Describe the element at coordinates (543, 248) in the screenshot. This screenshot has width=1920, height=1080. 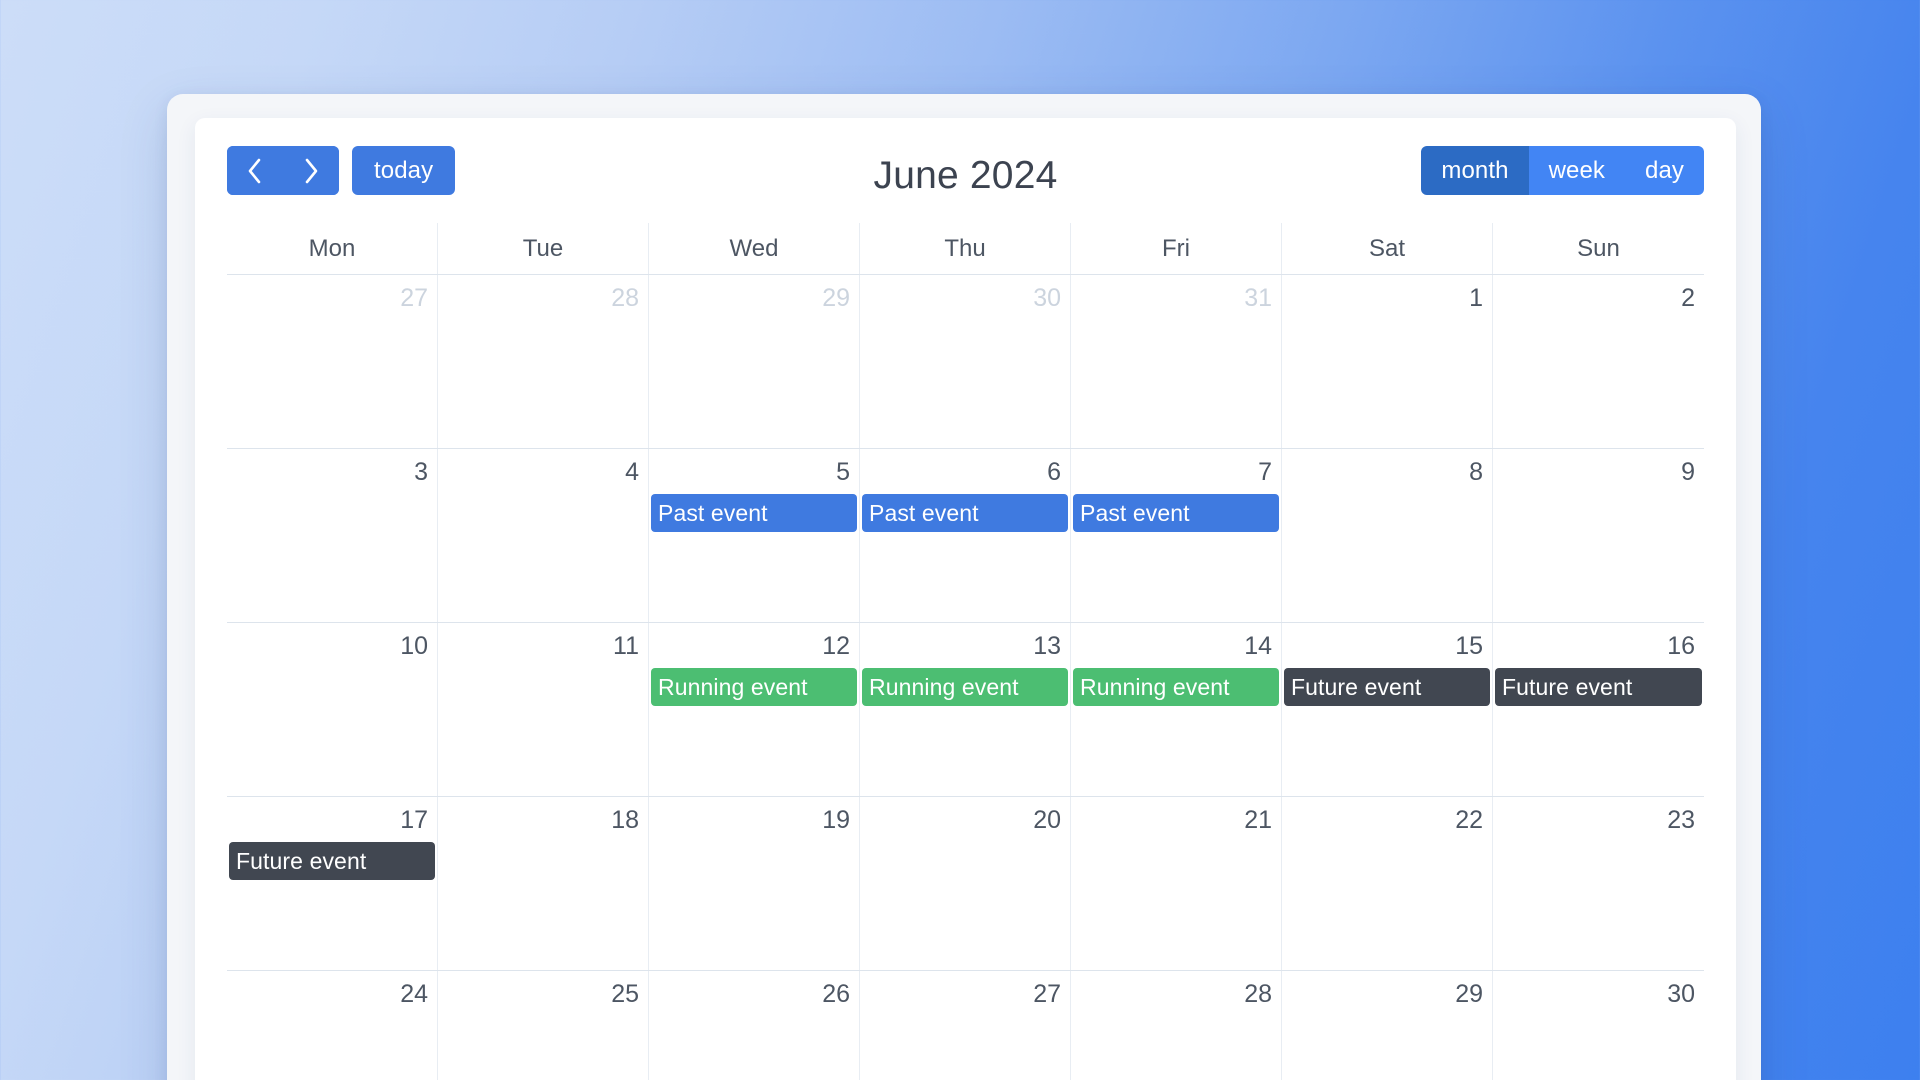
I see `dow-tue: Tue` at that location.